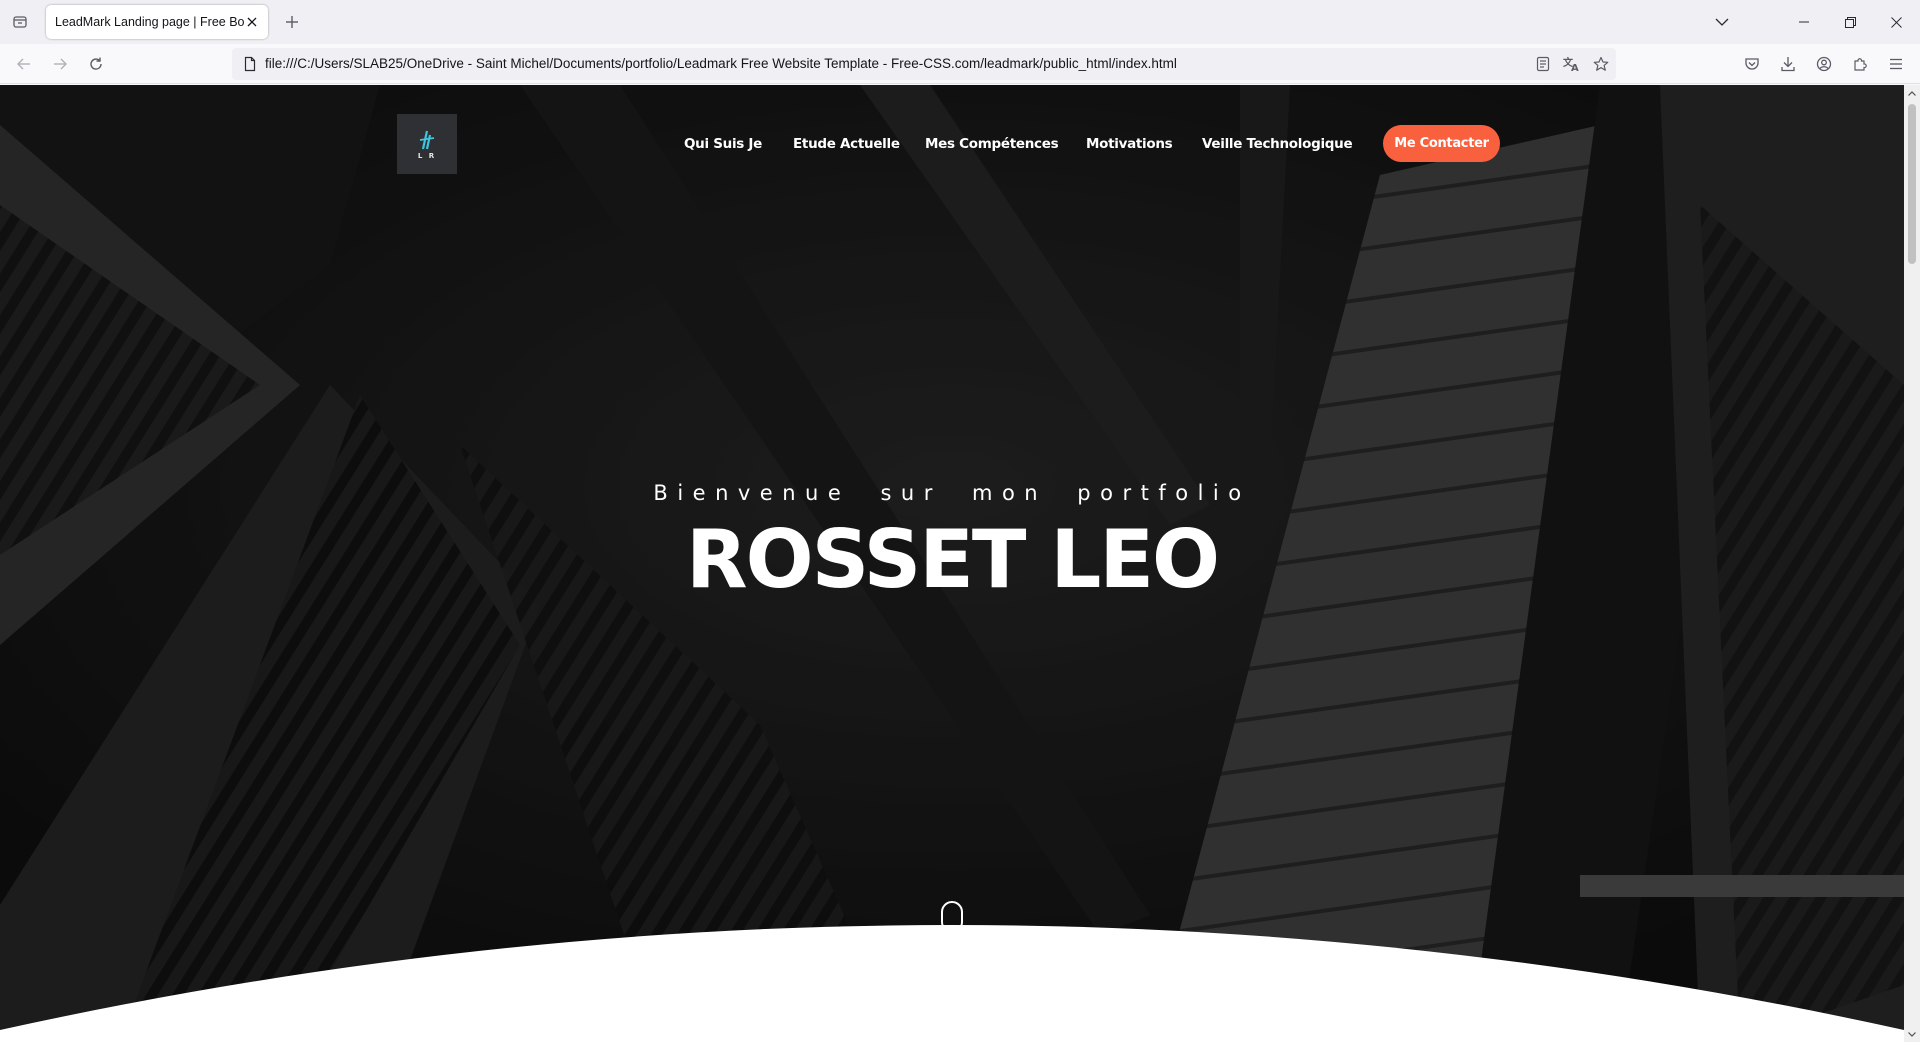  I want to click on page-icon, so click(250, 64).